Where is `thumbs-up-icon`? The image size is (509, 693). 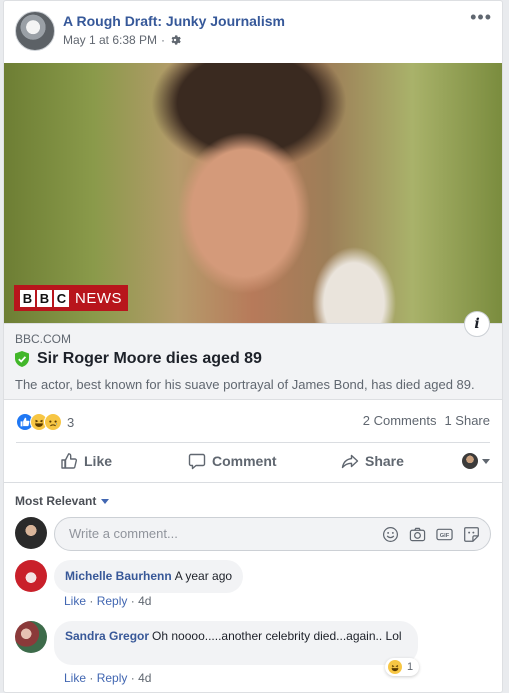
thumbs-up-icon is located at coordinates (69, 461).